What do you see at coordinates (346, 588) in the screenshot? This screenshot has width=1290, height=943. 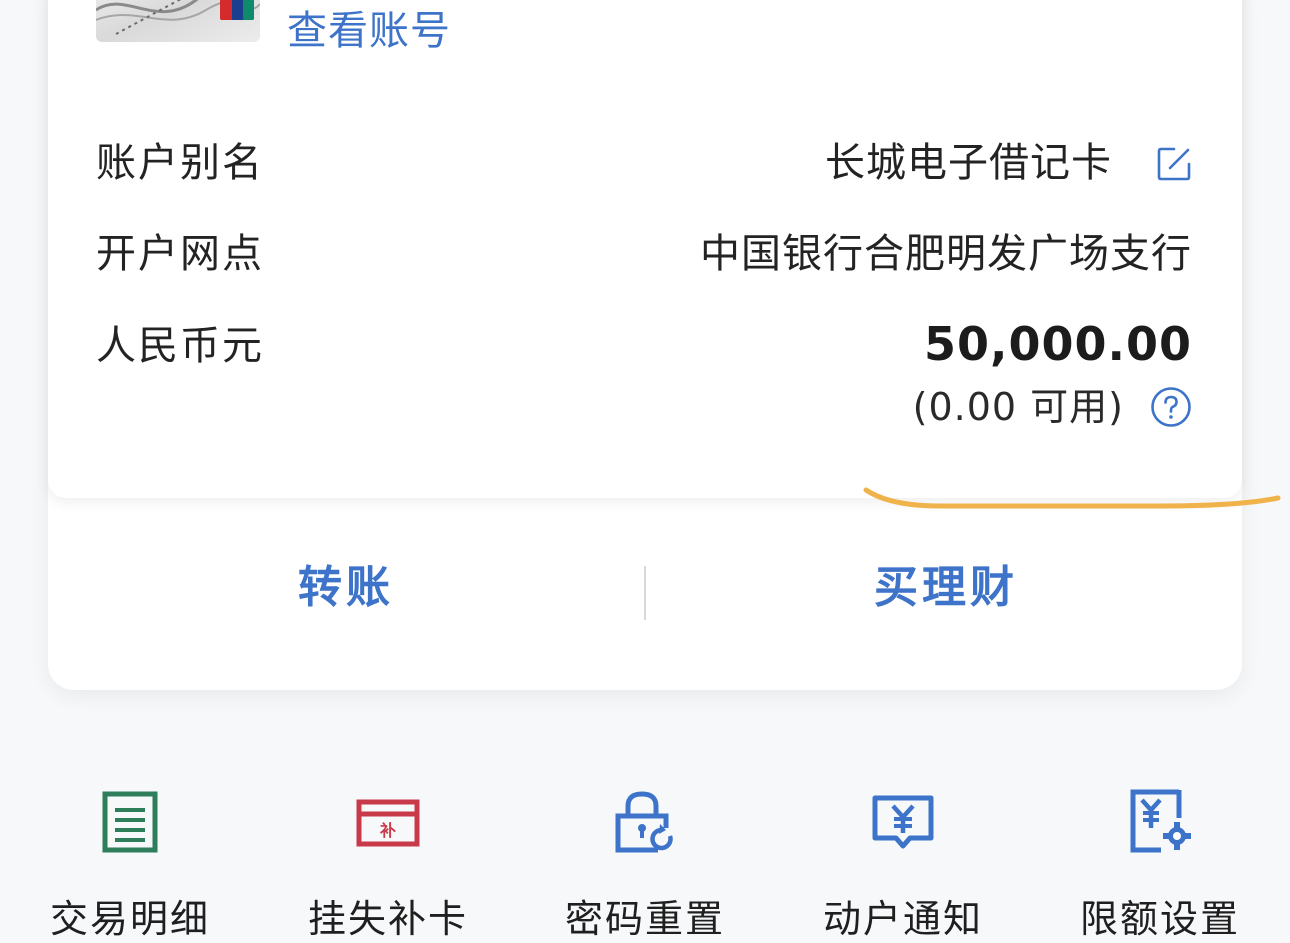 I see `transfer-button: 转账` at bounding box center [346, 588].